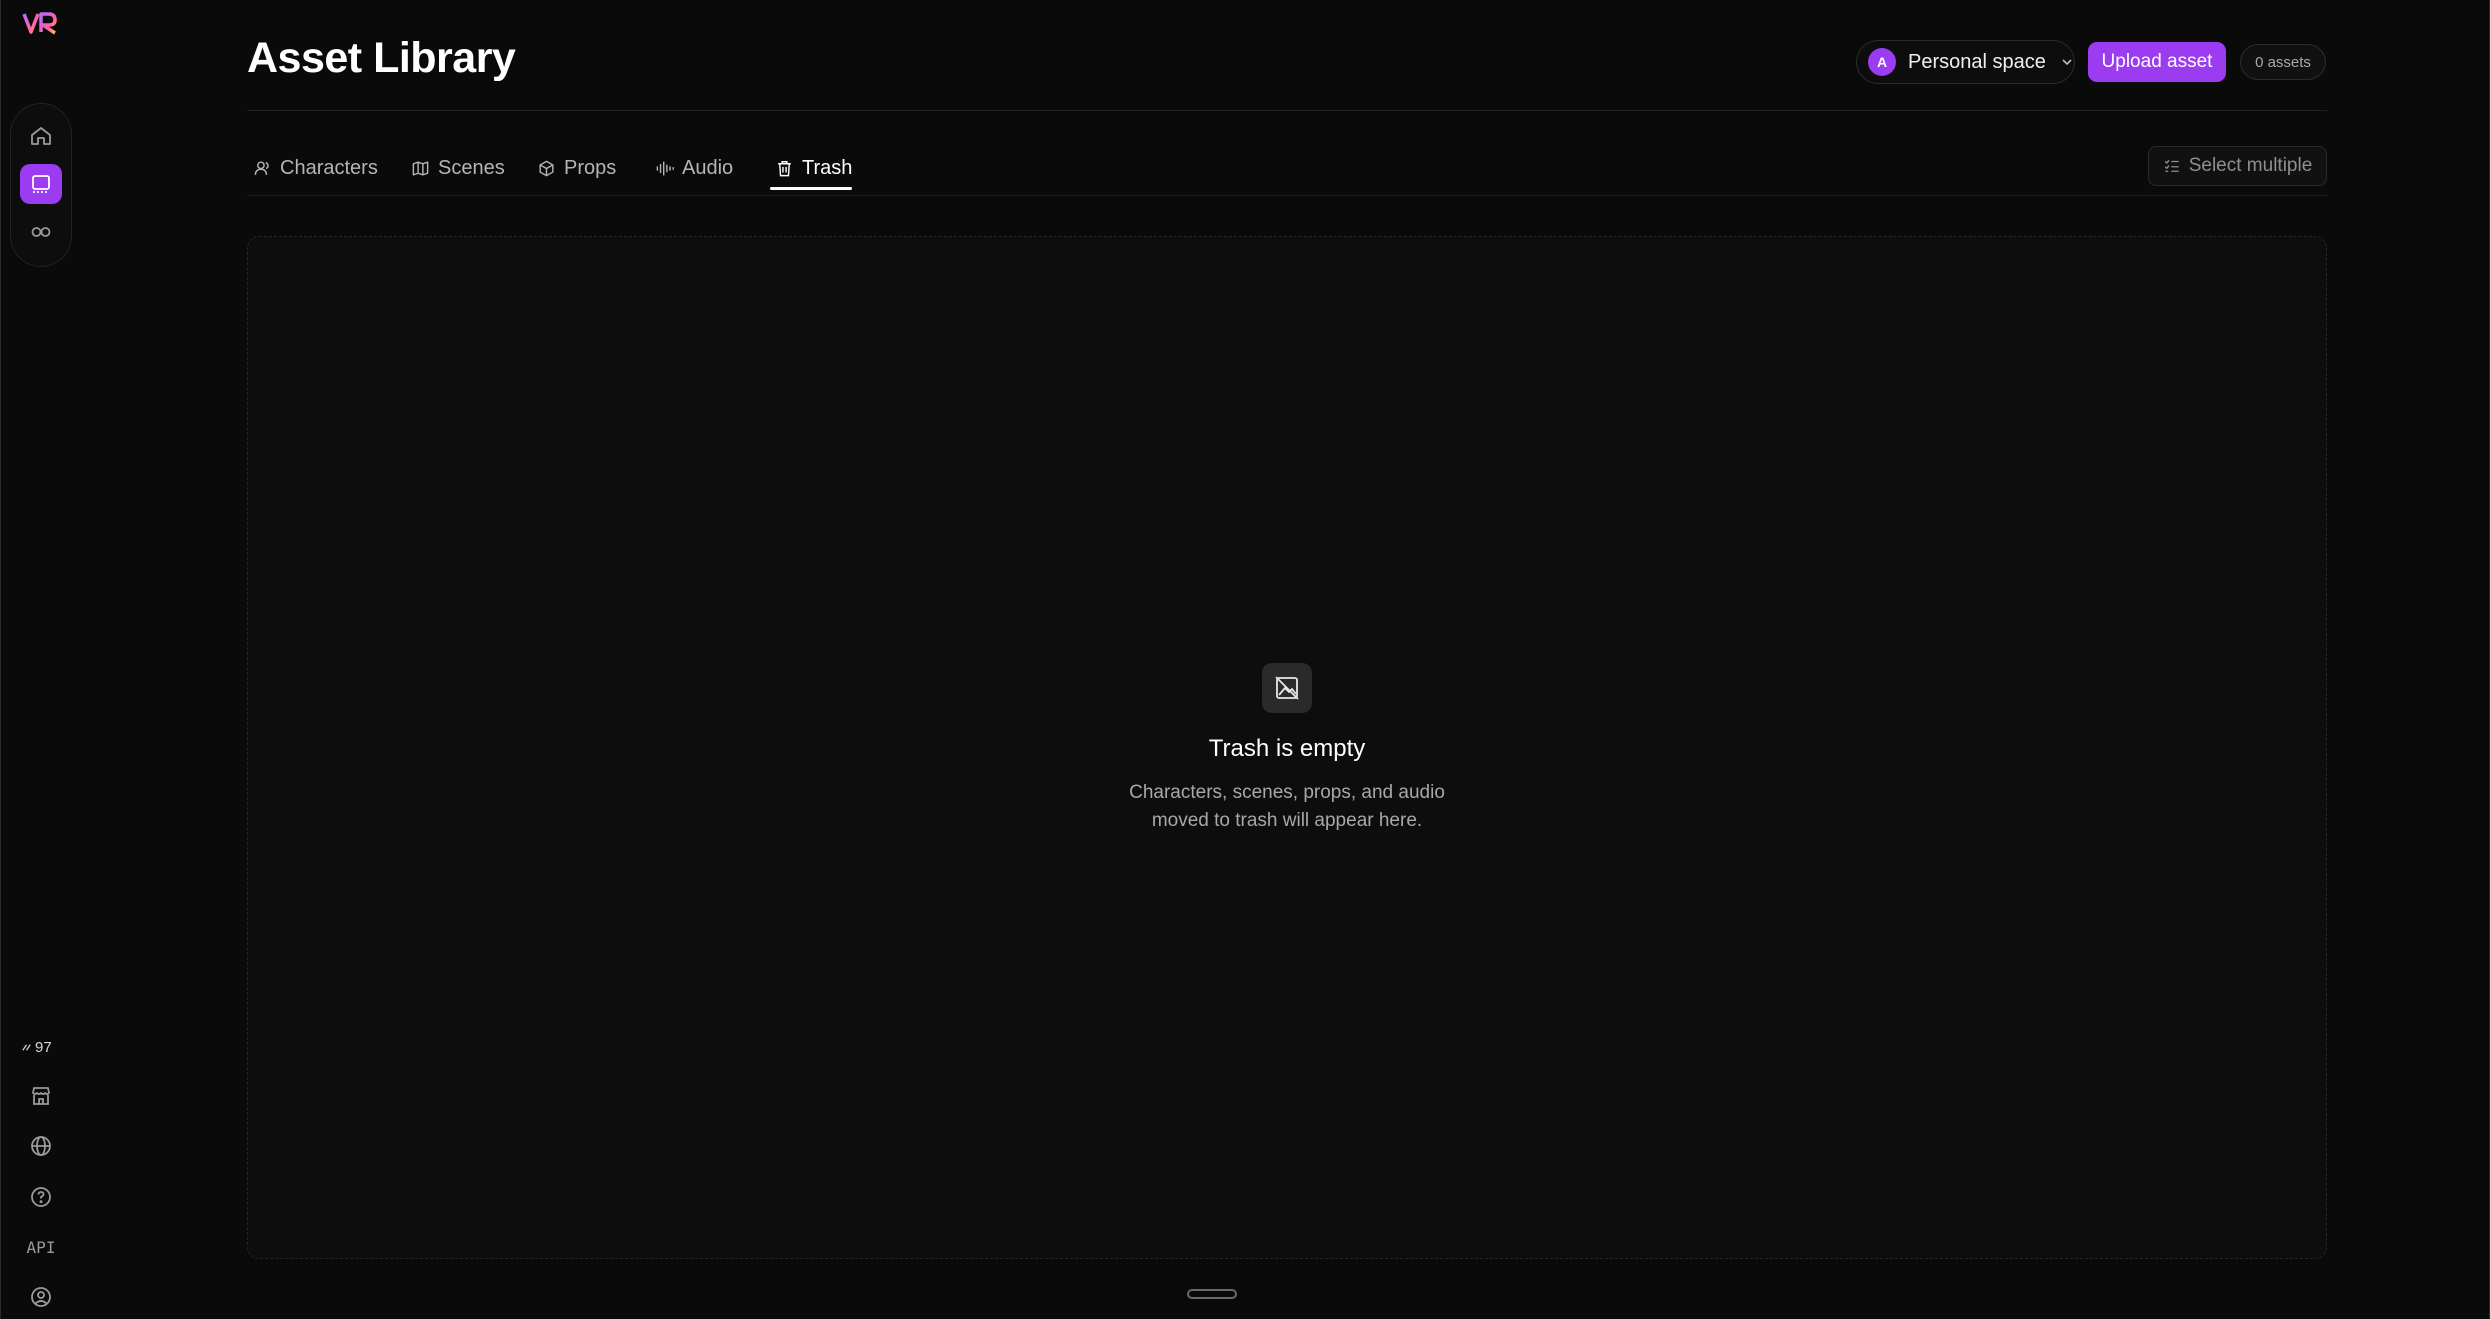  What do you see at coordinates (546, 168) in the screenshot?
I see `box-icon` at bounding box center [546, 168].